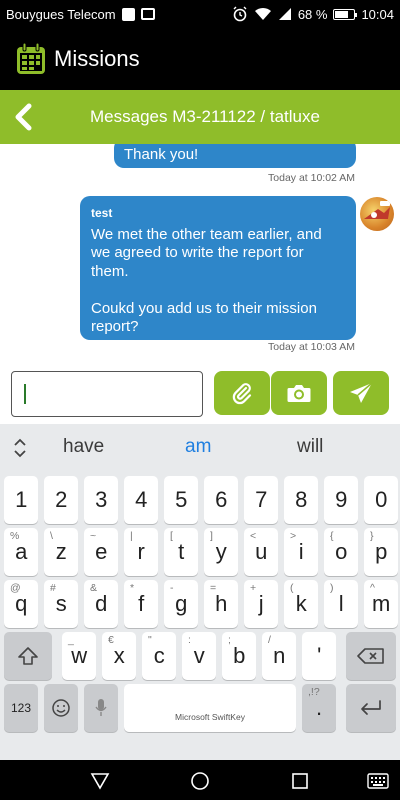 The height and width of the screenshot is (800, 400). I want to click on key-p: p}, so click(381, 552).